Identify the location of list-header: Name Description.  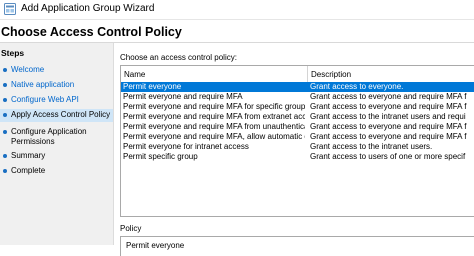
(297, 74).